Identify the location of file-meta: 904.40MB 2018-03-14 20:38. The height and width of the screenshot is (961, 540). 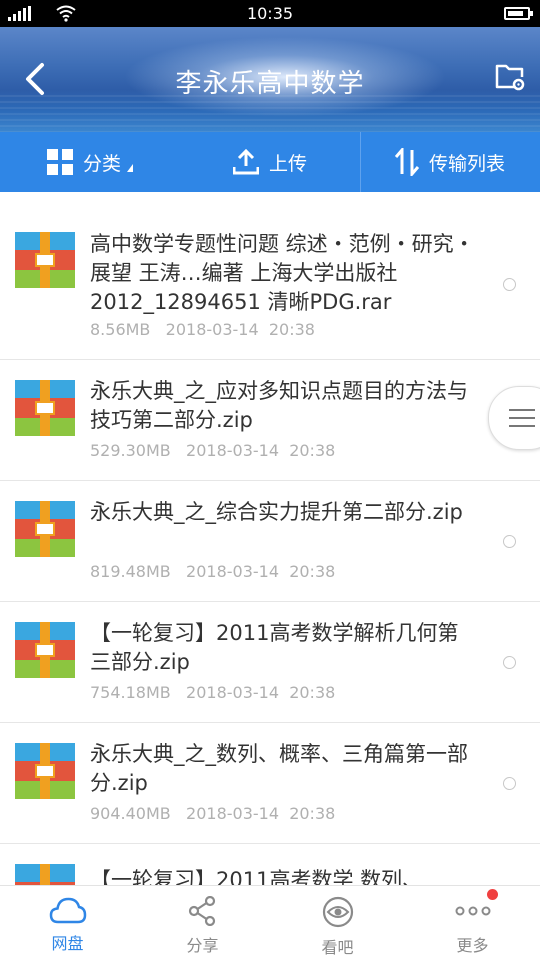
(212, 813).